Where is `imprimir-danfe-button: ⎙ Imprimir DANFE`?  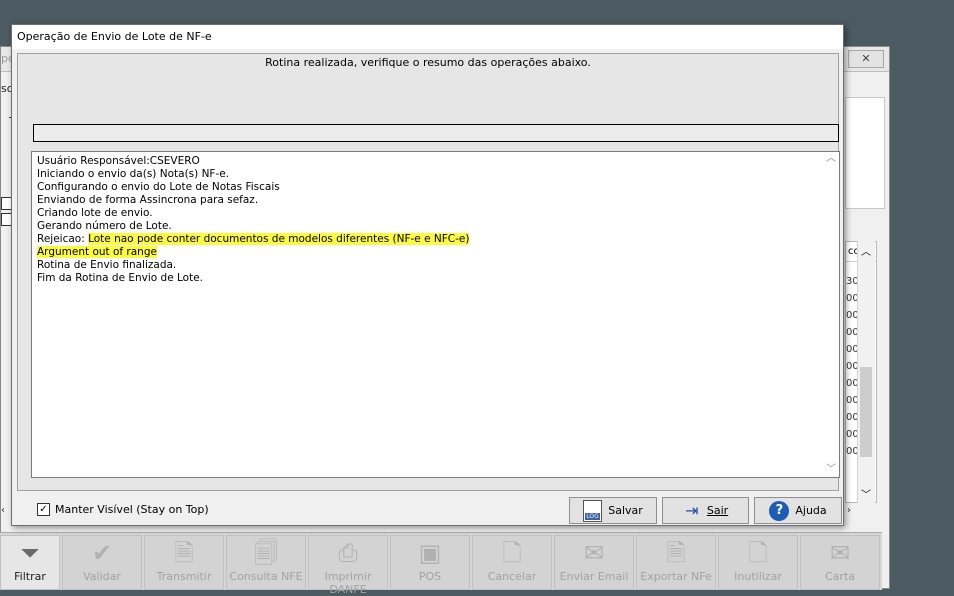
imprimir-danfe-button: ⎙ Imprimir DANFE is located at coordinates (348, 565).